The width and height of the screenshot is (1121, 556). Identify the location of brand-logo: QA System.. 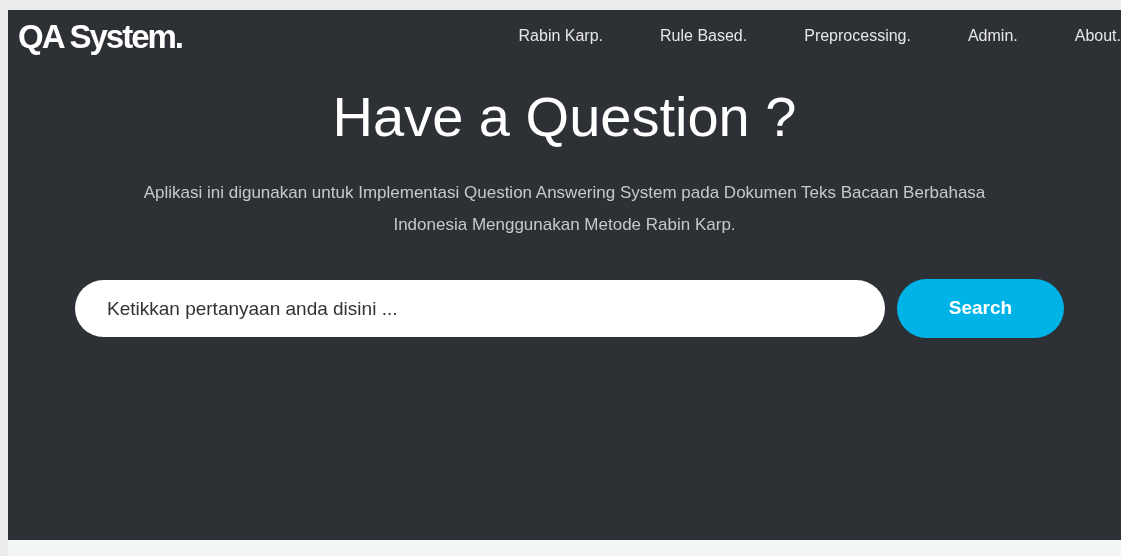
(100, 37).